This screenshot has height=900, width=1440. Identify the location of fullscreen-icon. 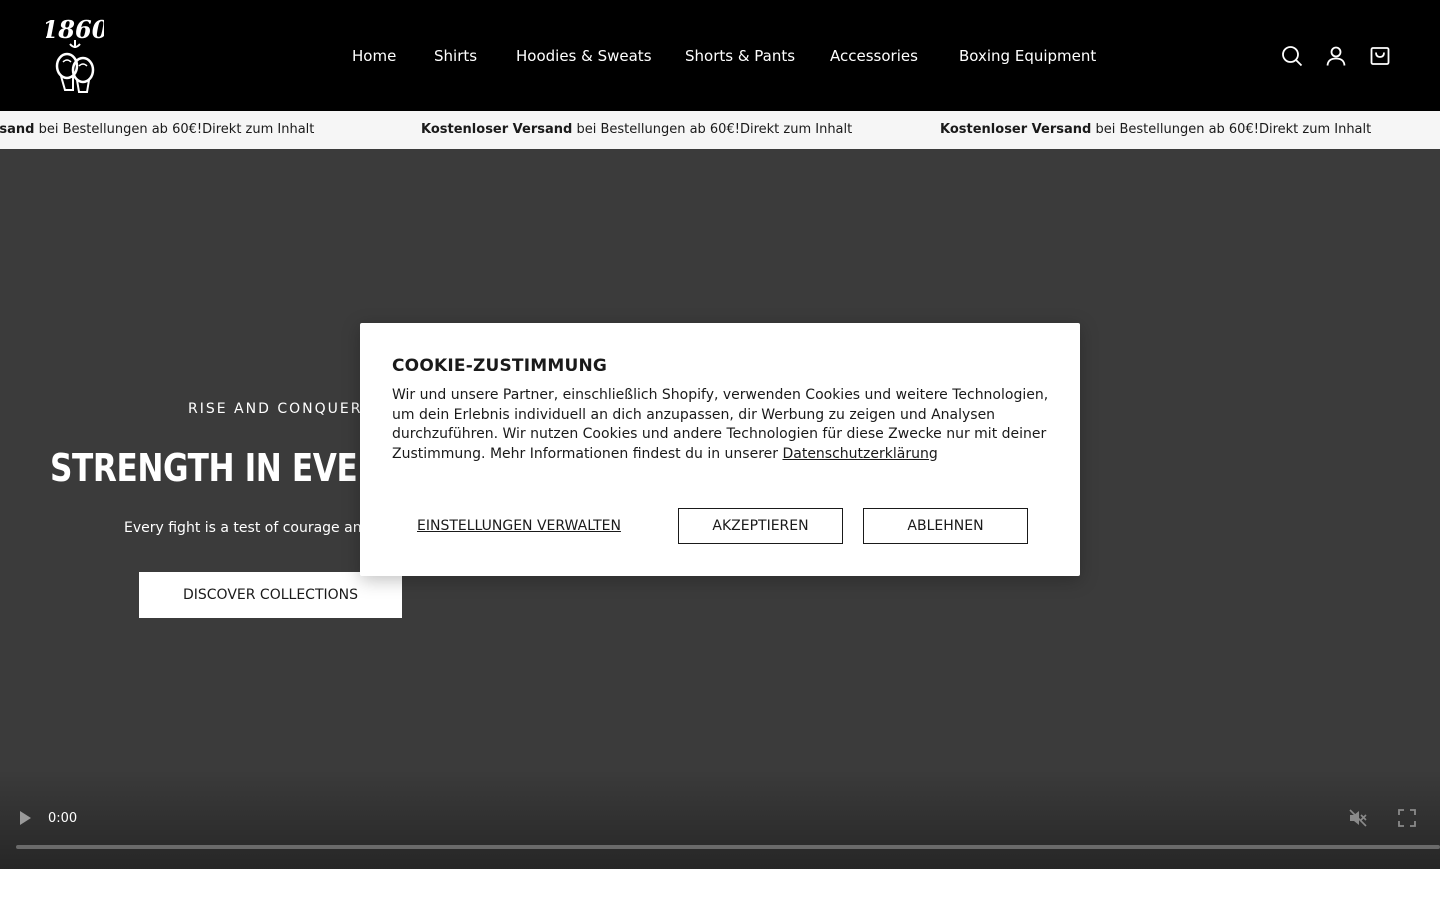
(1407, 818).